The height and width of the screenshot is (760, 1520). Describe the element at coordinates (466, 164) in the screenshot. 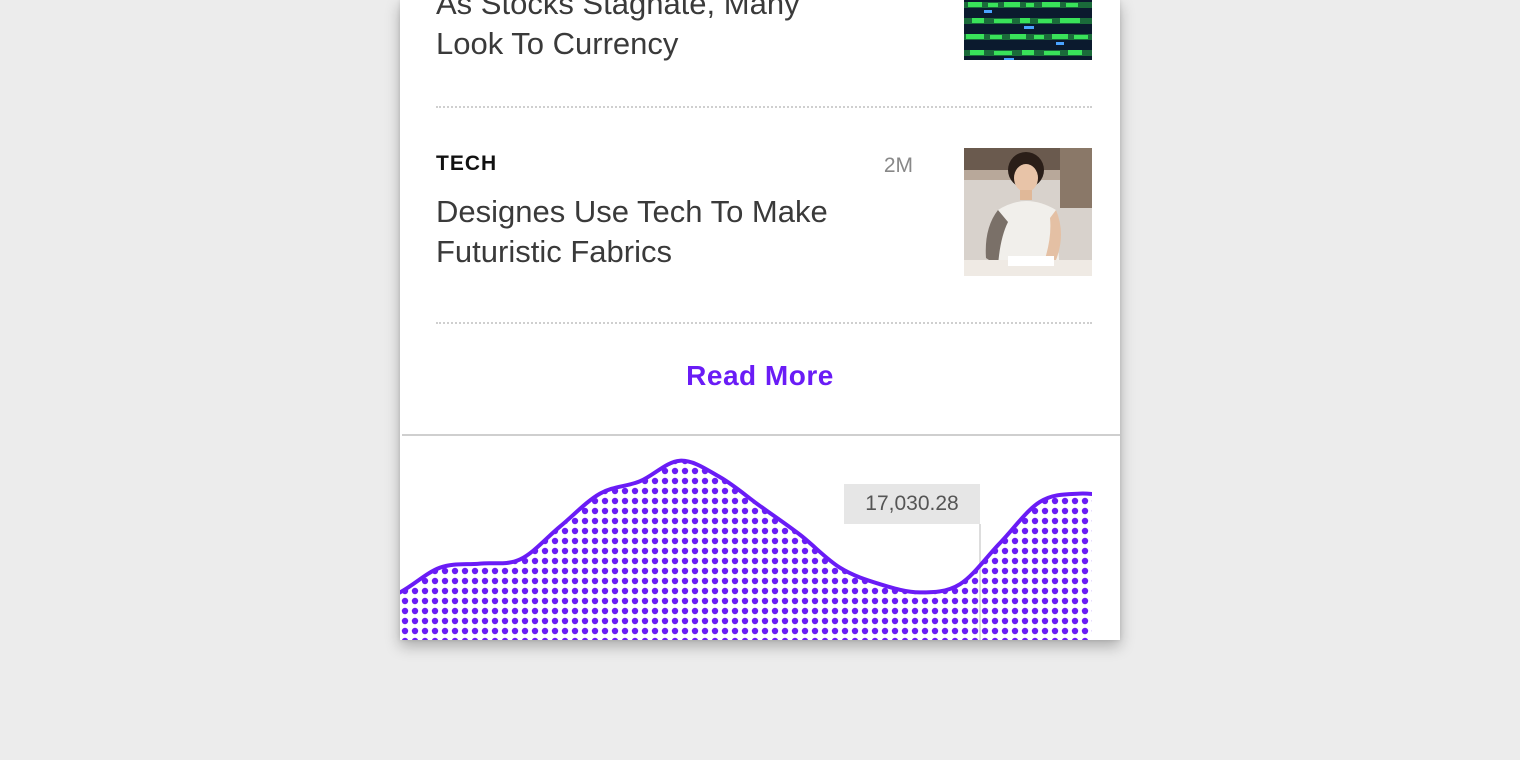

I see `article-category: TECH` at that location.